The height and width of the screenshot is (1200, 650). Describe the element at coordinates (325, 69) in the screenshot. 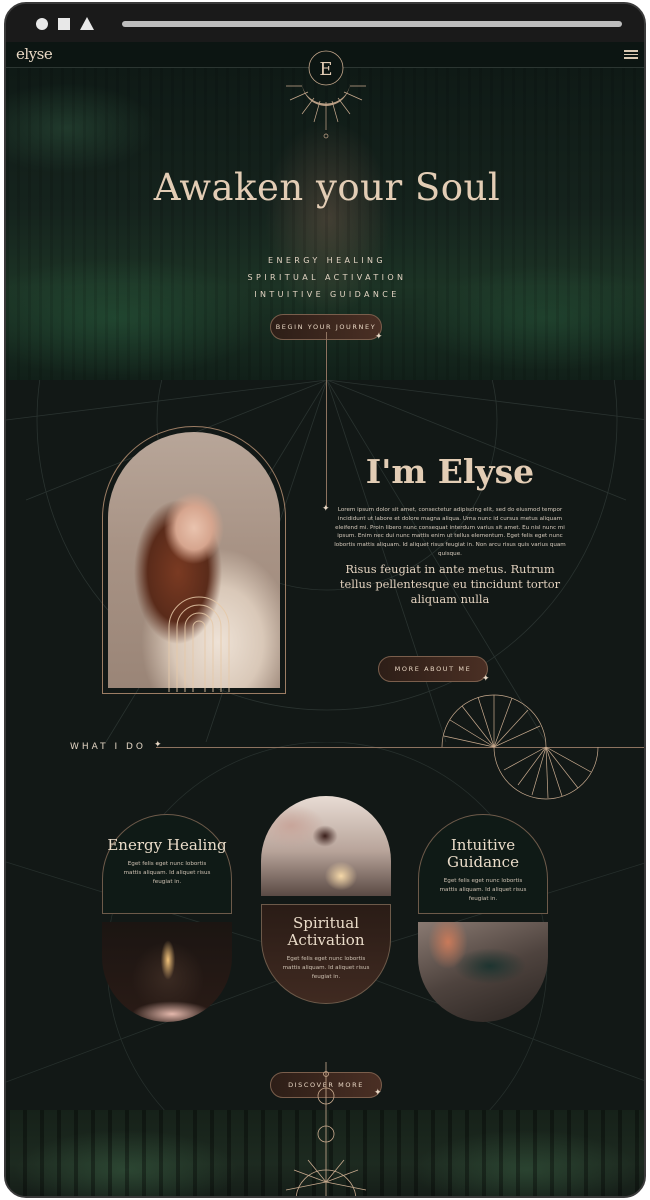

I see `emblem-letter: E` at that location.